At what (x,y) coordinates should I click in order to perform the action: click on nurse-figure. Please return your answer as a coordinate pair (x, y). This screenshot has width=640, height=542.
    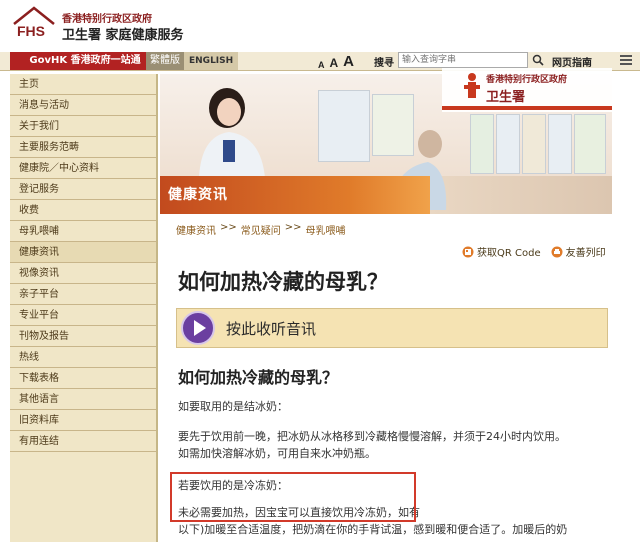
    Looking at the image, I should click on (232, 133).